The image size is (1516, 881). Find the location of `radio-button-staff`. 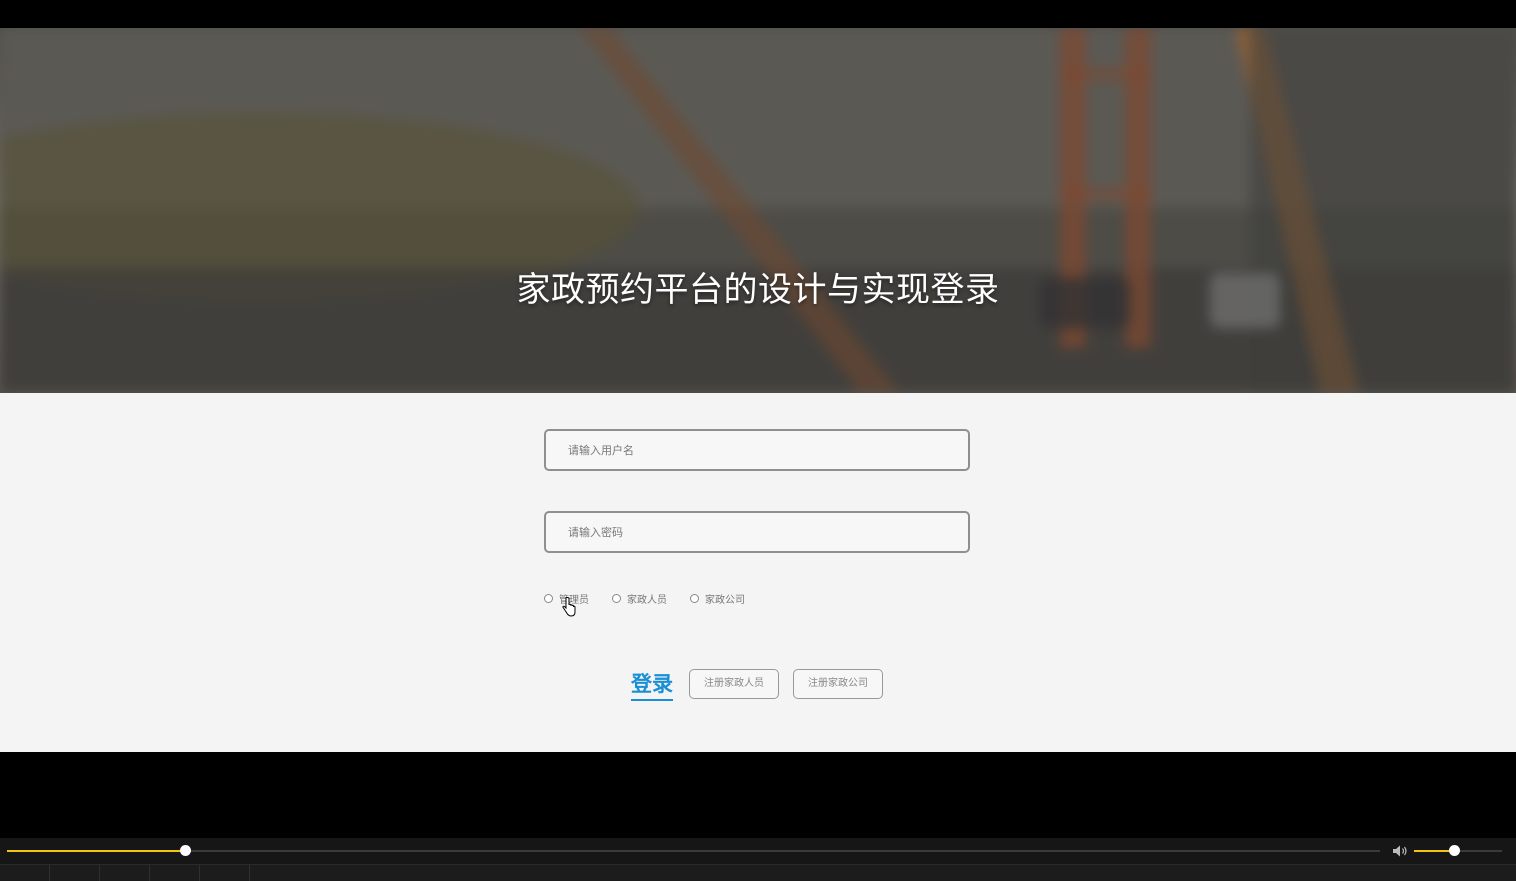

radio-button-staff is located at coordinates (616, 598).